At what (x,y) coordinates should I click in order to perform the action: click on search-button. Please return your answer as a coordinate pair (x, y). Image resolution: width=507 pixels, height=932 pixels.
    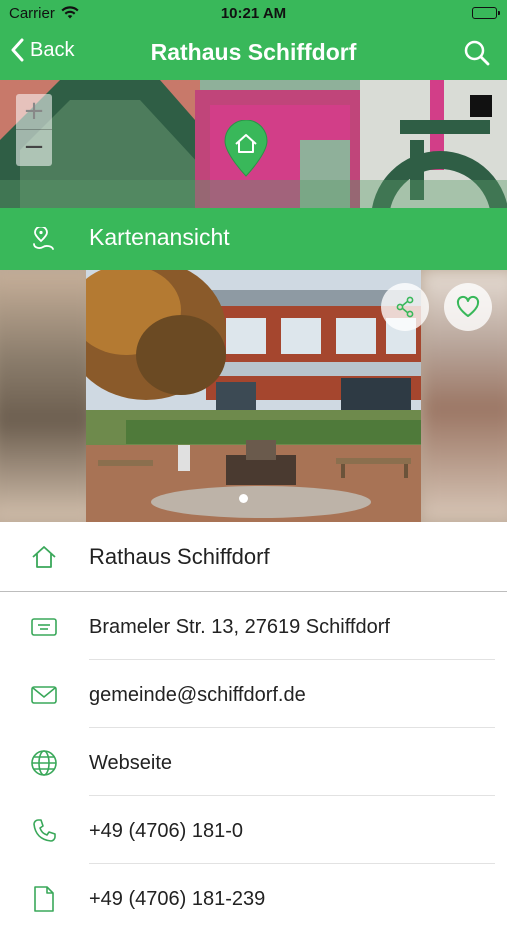
    Looking at the image, I should click on (477, 55).